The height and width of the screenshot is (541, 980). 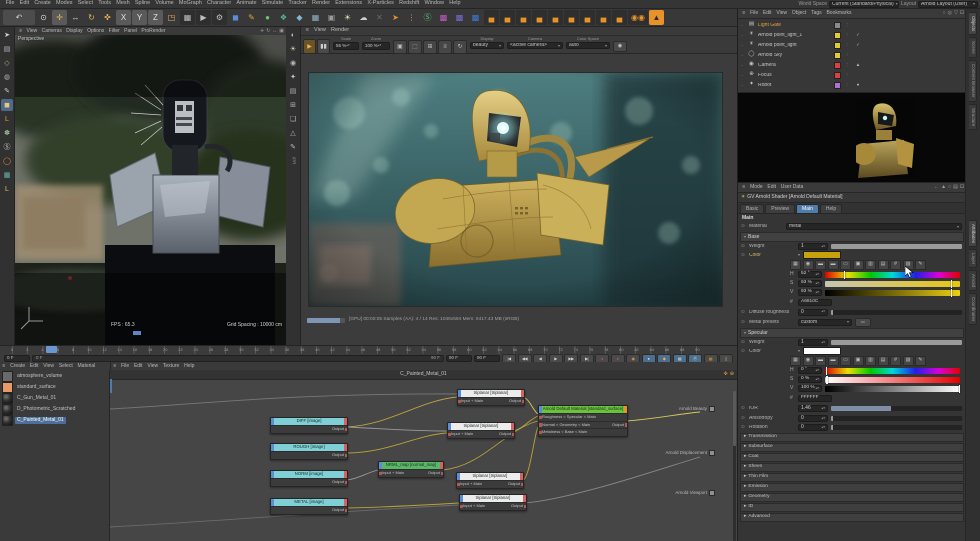 I want to click on anisotropy-slider, so click(x=896, y=418).